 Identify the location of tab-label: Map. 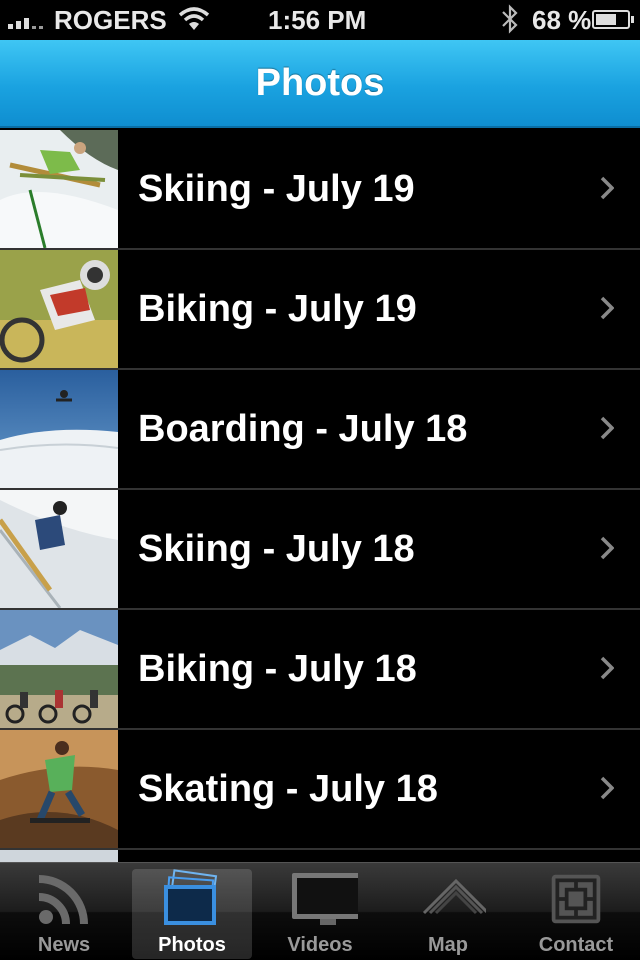
(448, 945).